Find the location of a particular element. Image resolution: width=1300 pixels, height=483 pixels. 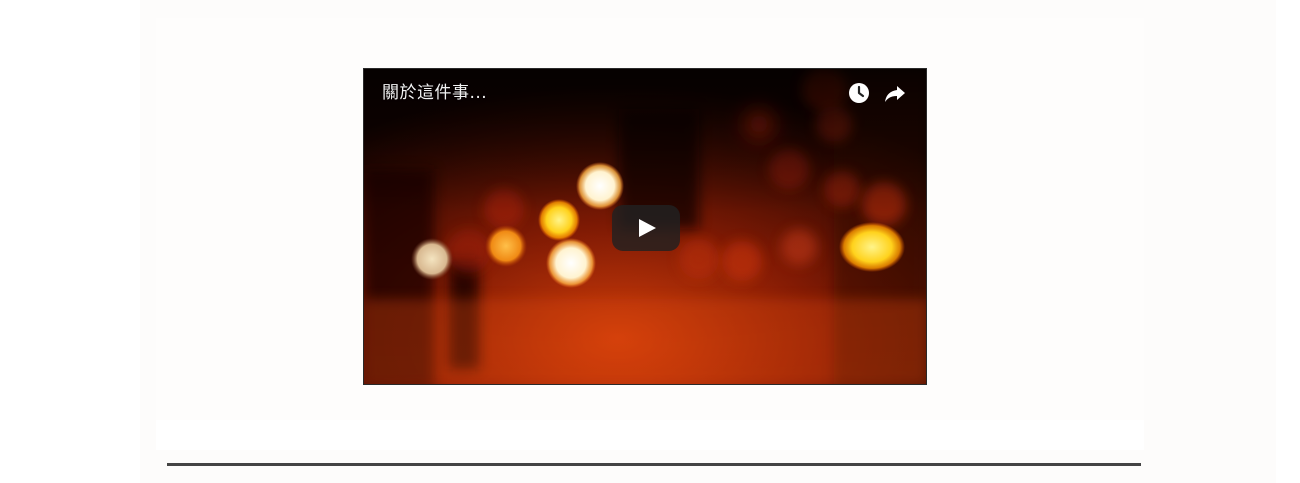

section-divider is located at coordinates (654, 464).